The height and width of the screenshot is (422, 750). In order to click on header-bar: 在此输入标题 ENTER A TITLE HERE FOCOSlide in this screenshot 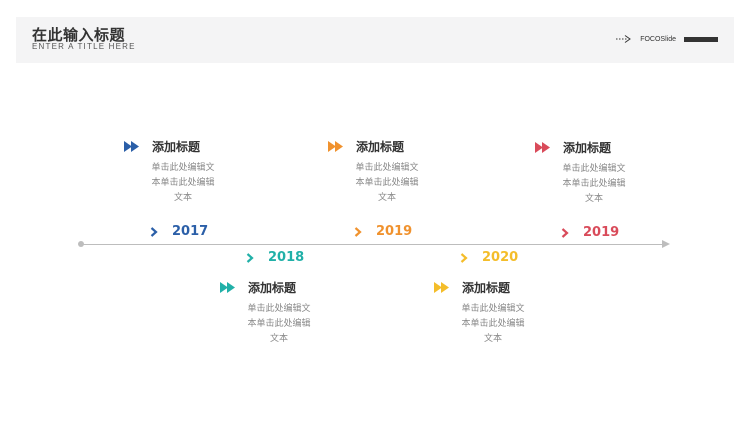, I will do `click(375, 40)`.